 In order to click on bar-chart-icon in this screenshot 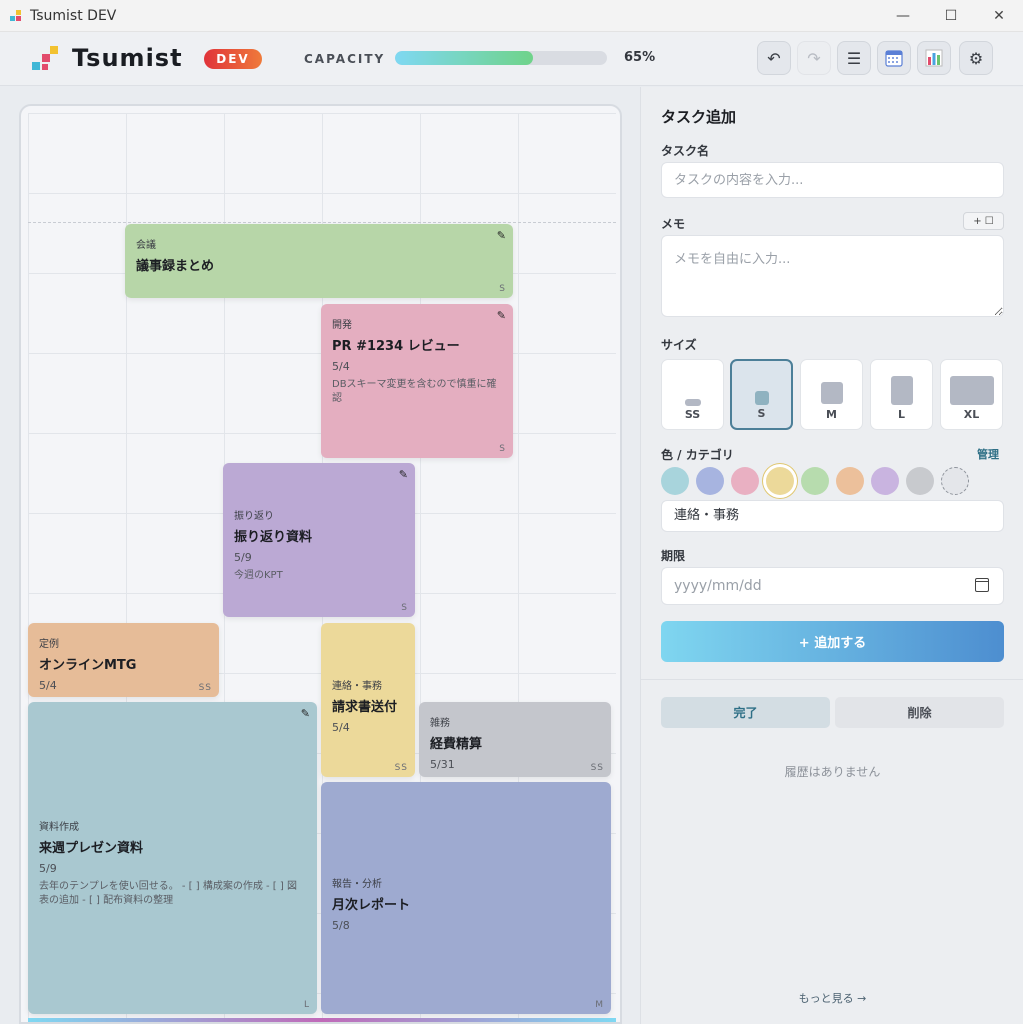, I will do `click(934, 58)`.